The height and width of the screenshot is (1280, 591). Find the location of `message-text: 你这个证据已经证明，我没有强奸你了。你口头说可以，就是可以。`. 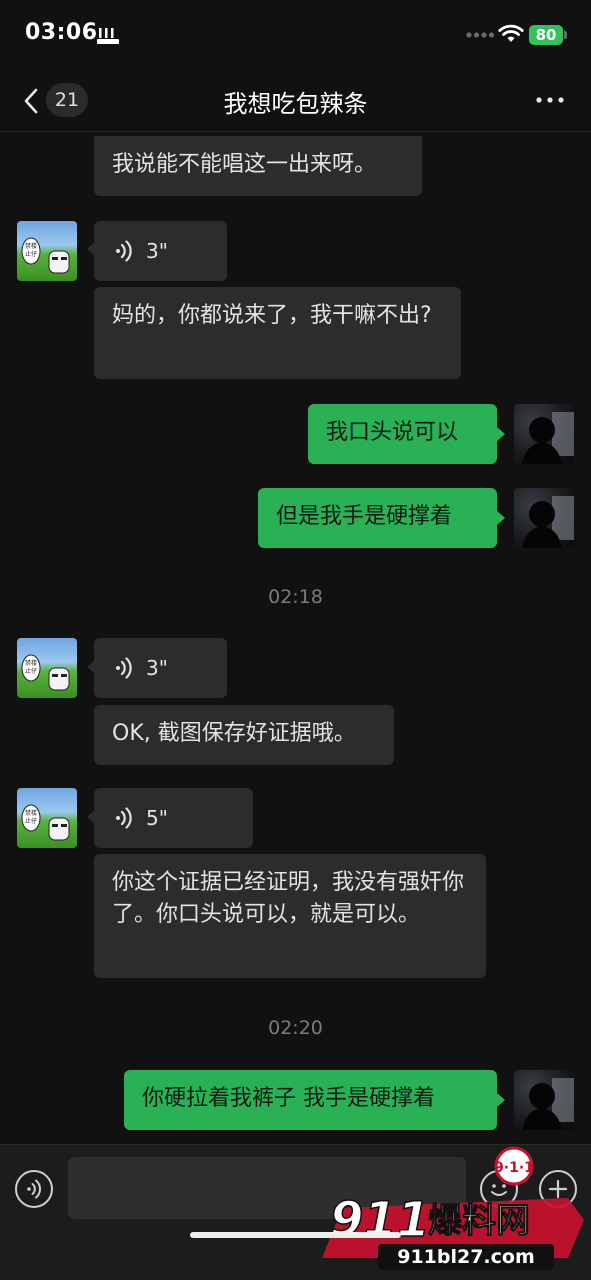

message-text: 你这个证据已经证明，我没有强奸你了。你口头说可以，就是可以。 is located at coordinates (288, 898).